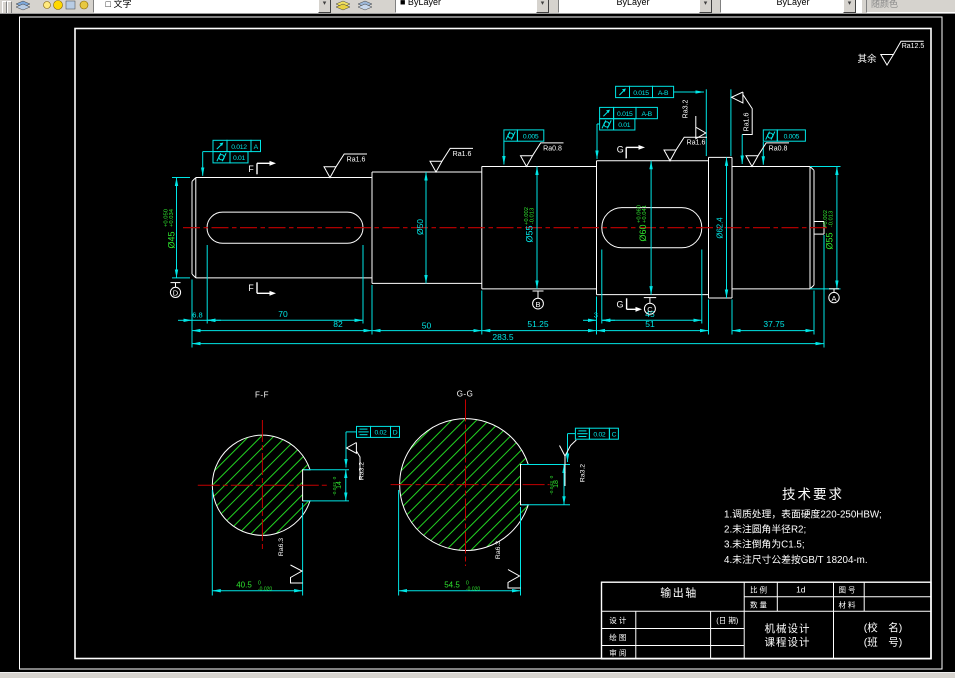 This screenshot has width=955, height=678. Describe the element at coordinates (758, 590) in the screenshot. I see `svg-text: 比 例` at that location.